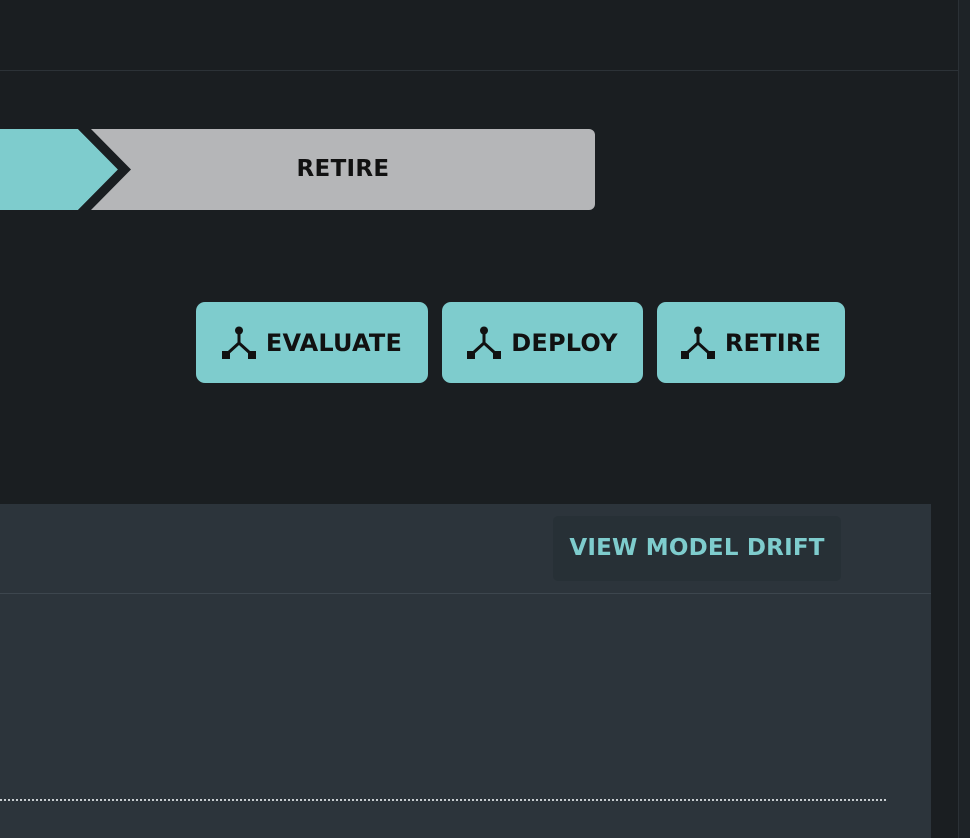 Image resolution: width=970 pixels, height=838 pixels. What do you see at coordinates (964, 419) in the screenshot?
I see `vertical-scrollbar` at bounding box center [964, 419].